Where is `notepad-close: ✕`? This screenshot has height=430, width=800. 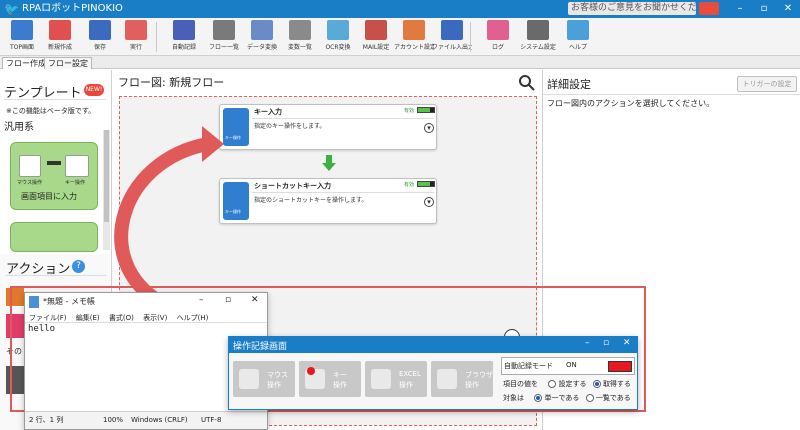 notepad-close: ✕ is located at coordinates (255, 300).